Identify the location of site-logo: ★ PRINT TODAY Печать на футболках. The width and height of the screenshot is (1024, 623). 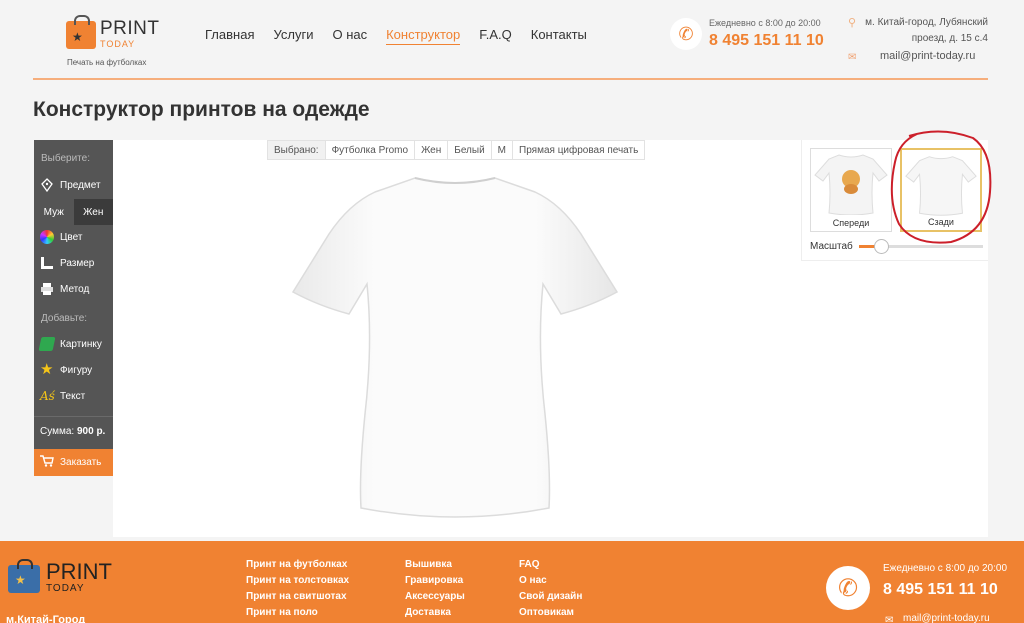
(121, 41).